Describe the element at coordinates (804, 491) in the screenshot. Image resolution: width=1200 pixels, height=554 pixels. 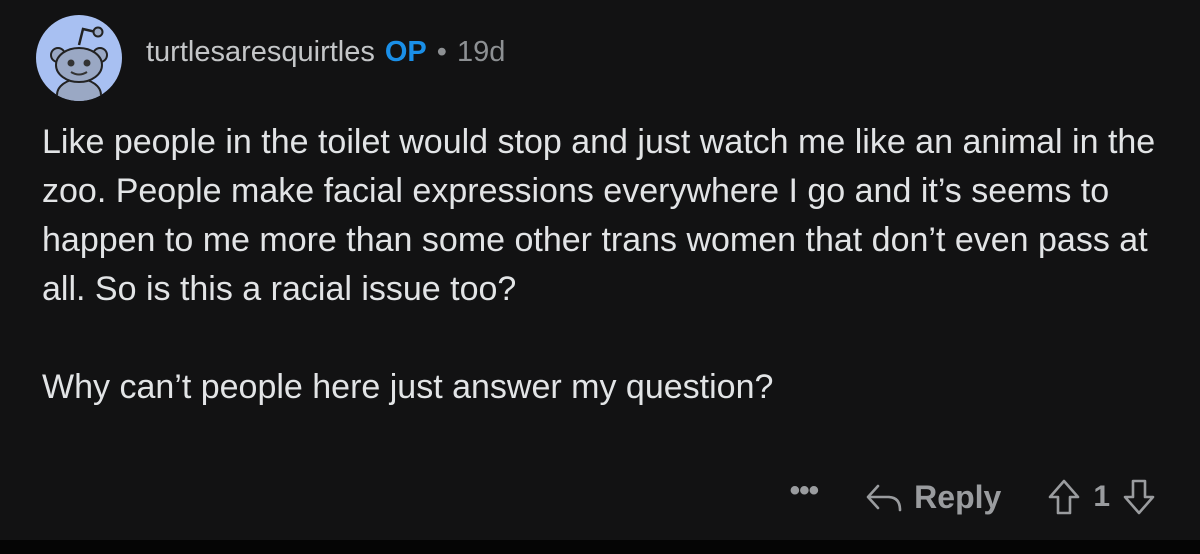
I see `more-options-button: •••` at that location.